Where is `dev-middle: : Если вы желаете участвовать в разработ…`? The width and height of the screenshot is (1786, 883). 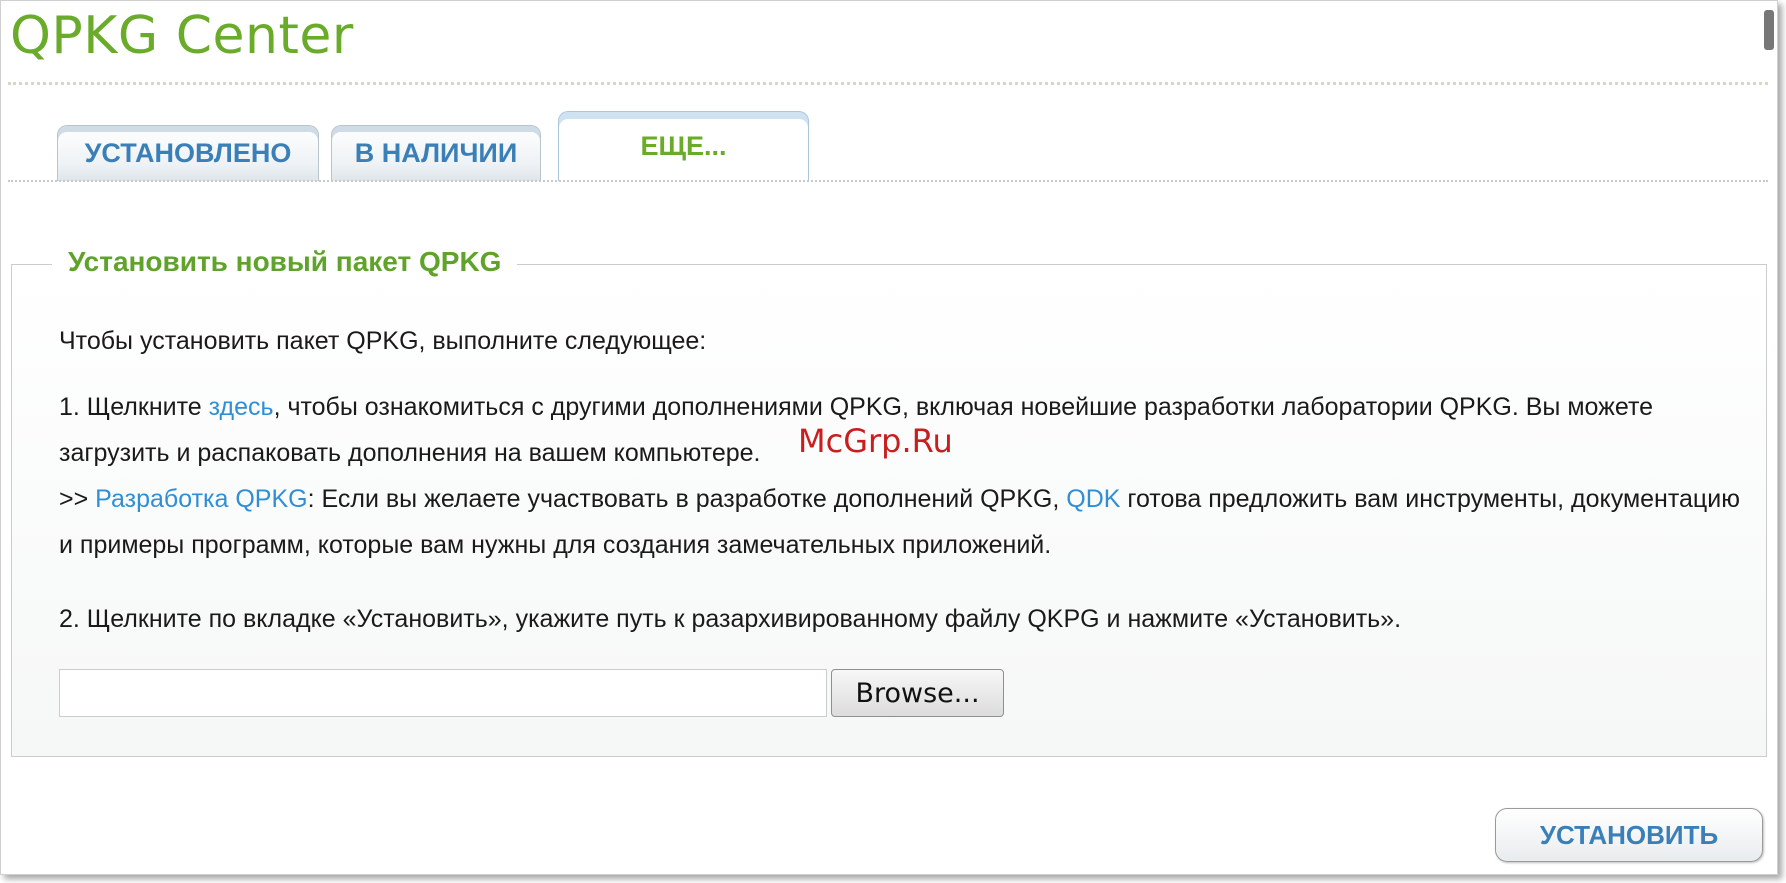
dev-middle: : Если вы желаете участвовать в разработ… is located at coordinates (687, 499).